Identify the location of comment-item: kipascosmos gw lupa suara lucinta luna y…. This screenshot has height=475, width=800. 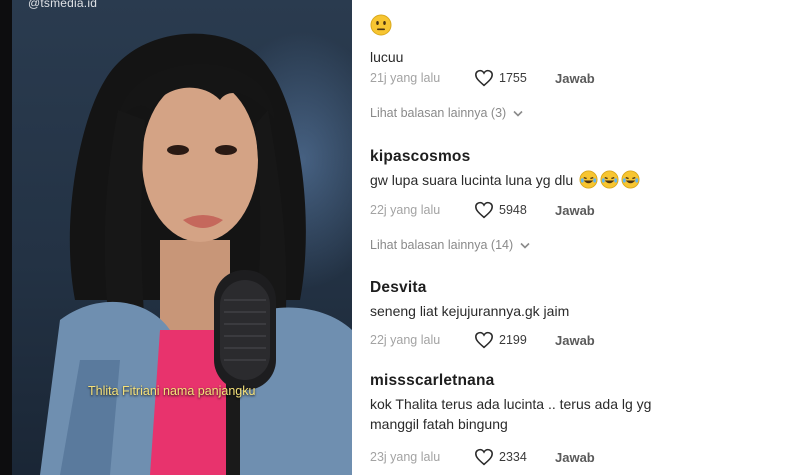
(580, 183).